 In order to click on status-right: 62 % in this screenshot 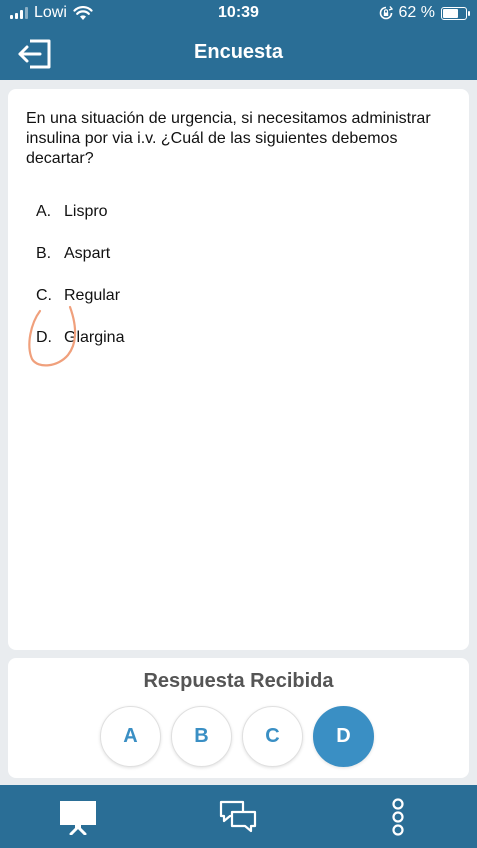, I will do `click(424, 13)`.